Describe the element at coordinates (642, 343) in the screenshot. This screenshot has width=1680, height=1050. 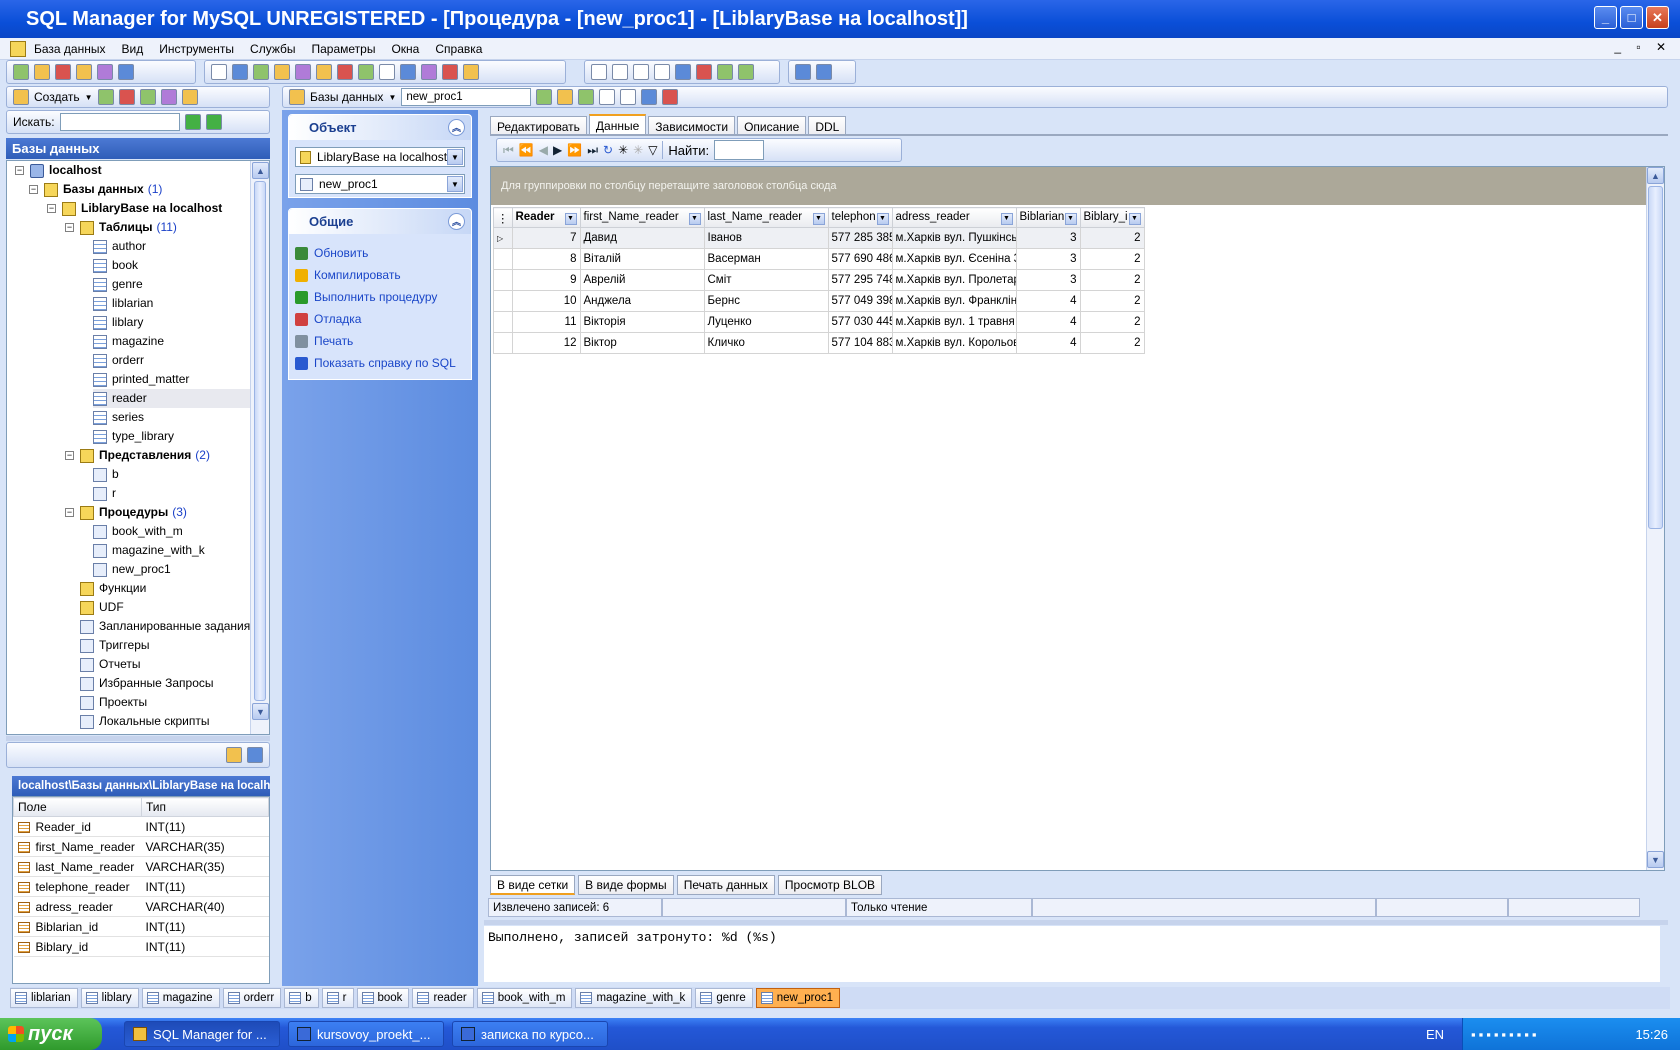
I see `grid-cell: Віктор` at that location.